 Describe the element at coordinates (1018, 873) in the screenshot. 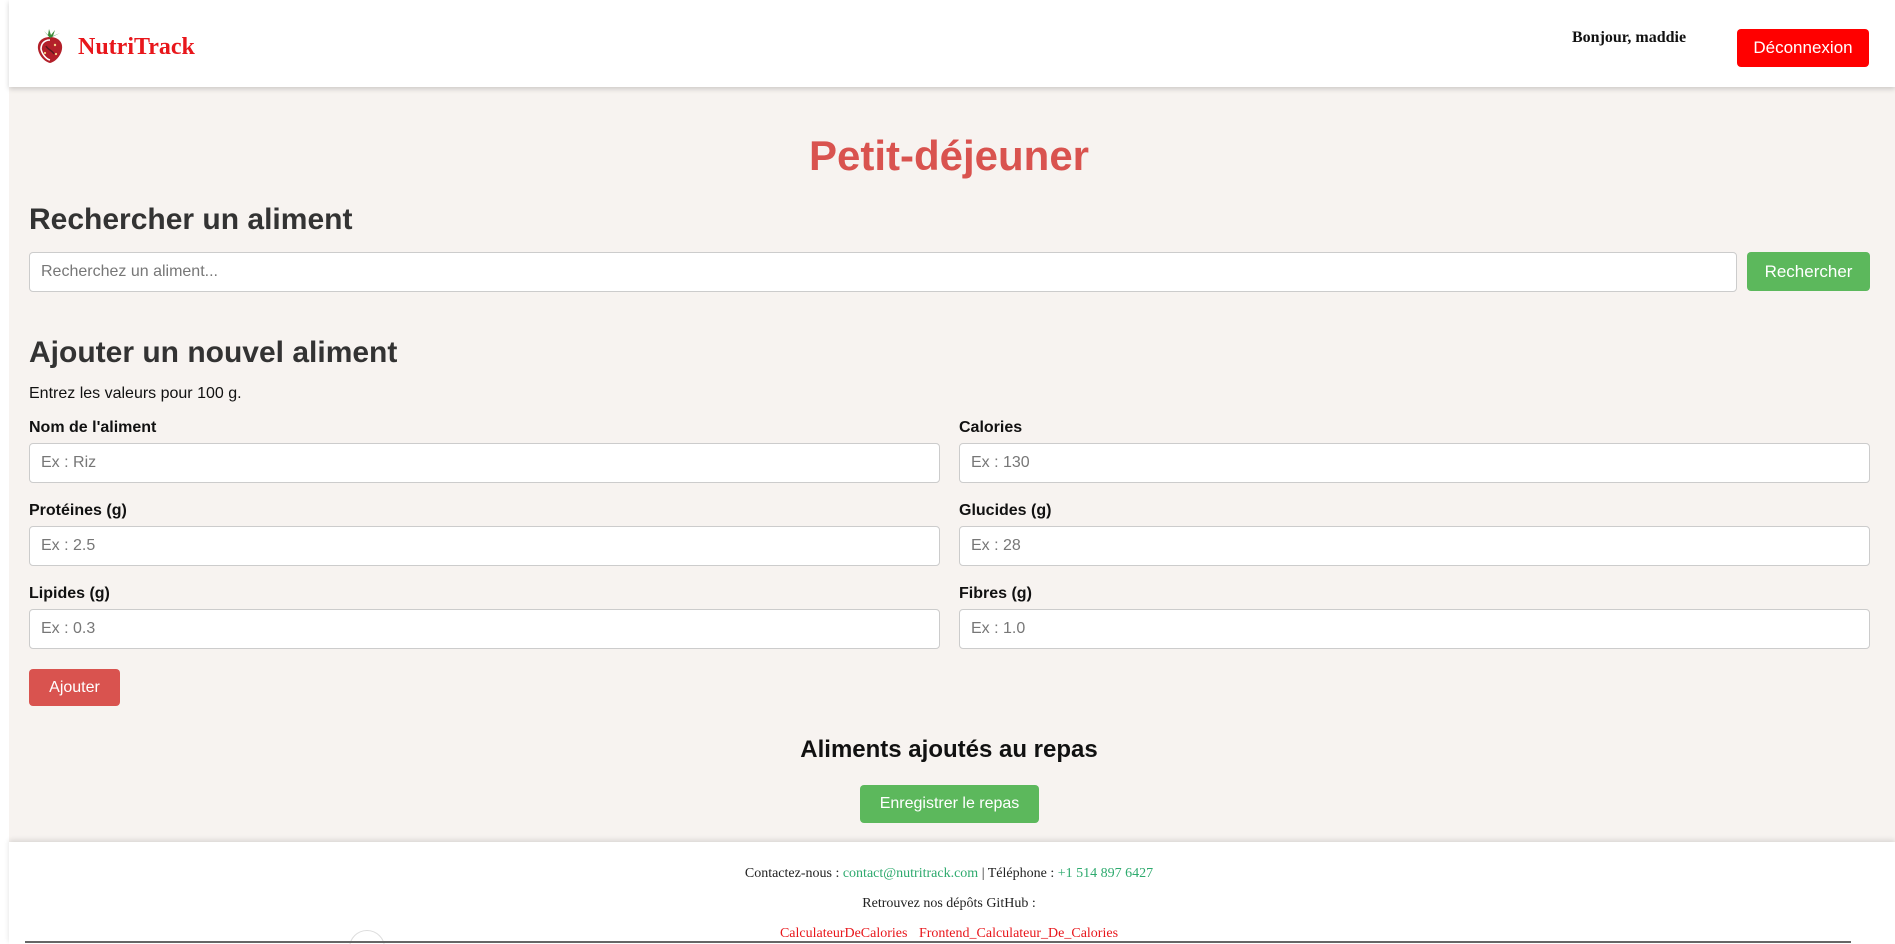

I see `phone-separator: | Téléphone :` at that location.